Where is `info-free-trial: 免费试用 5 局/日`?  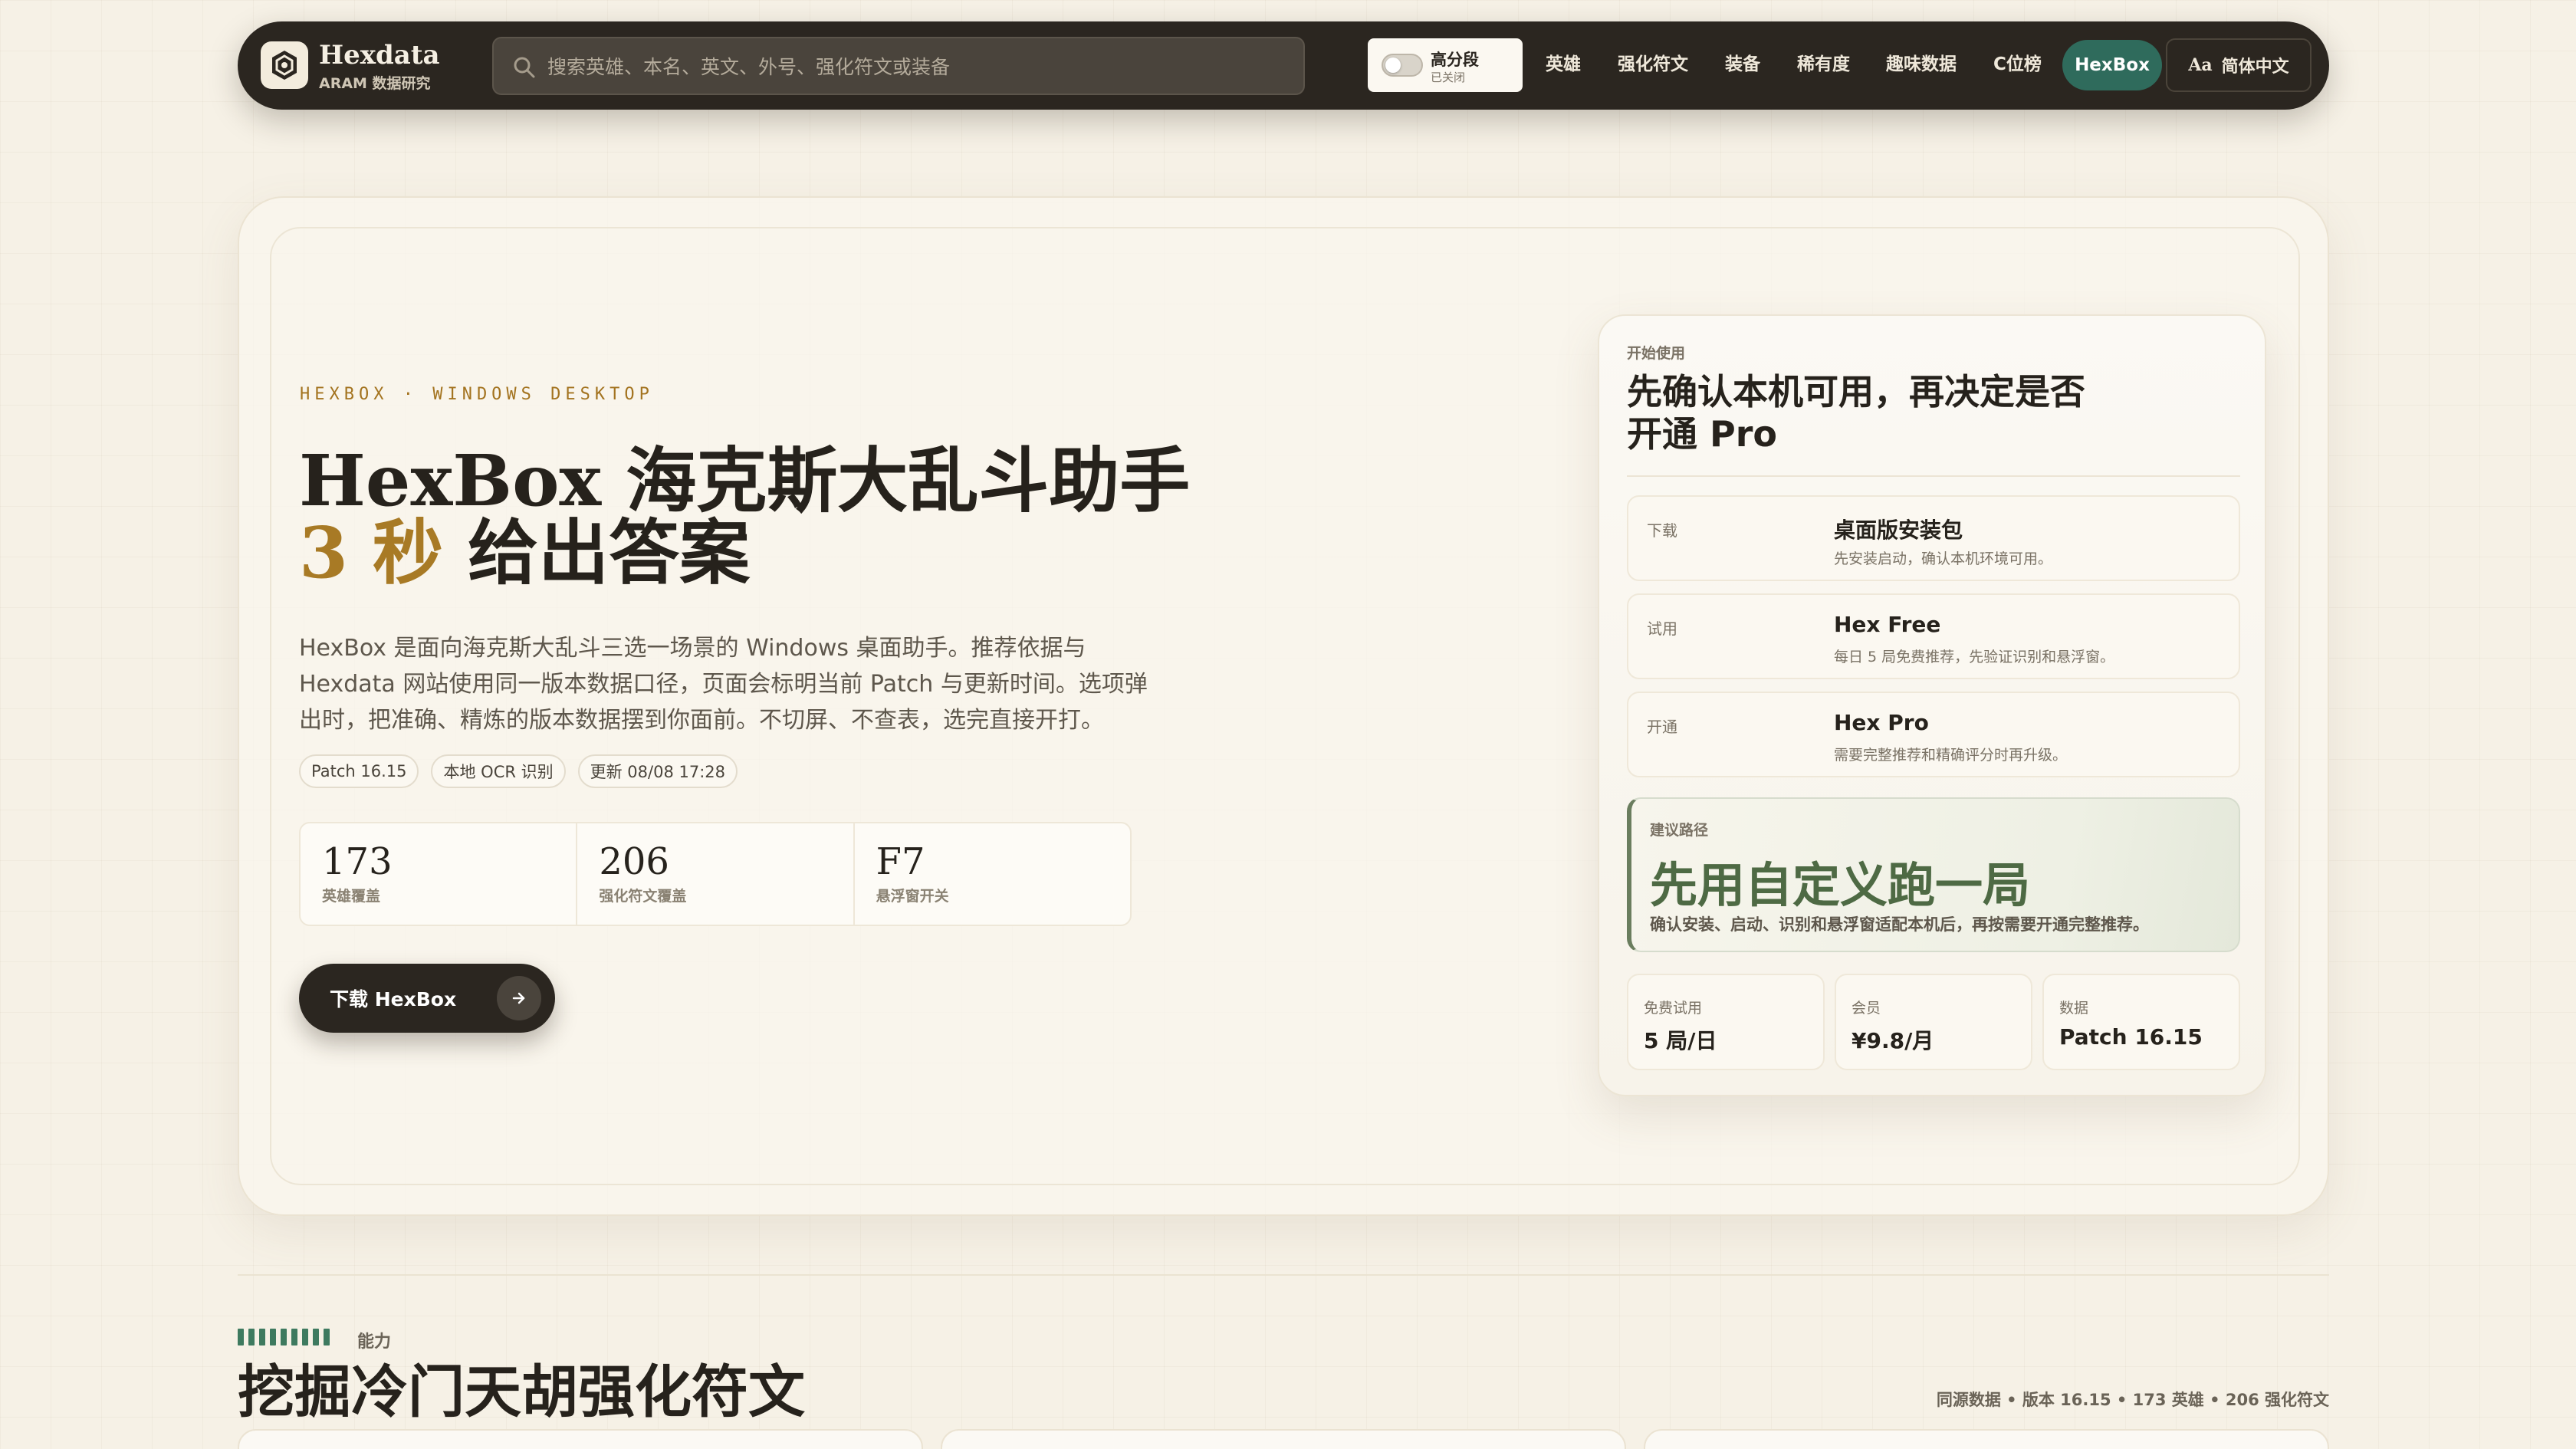
info-free-trial: 免费试用 5 局/日 is located at coordinates (1726, 1022).